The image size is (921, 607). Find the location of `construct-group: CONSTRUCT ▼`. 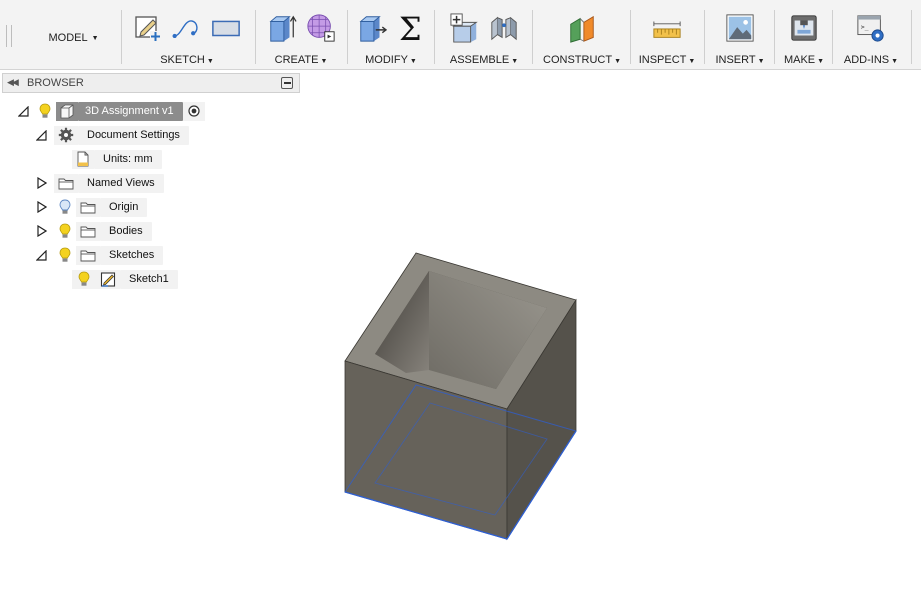

construct-group: CONSTRUCT ▼ is located at coordinates (582, 38).